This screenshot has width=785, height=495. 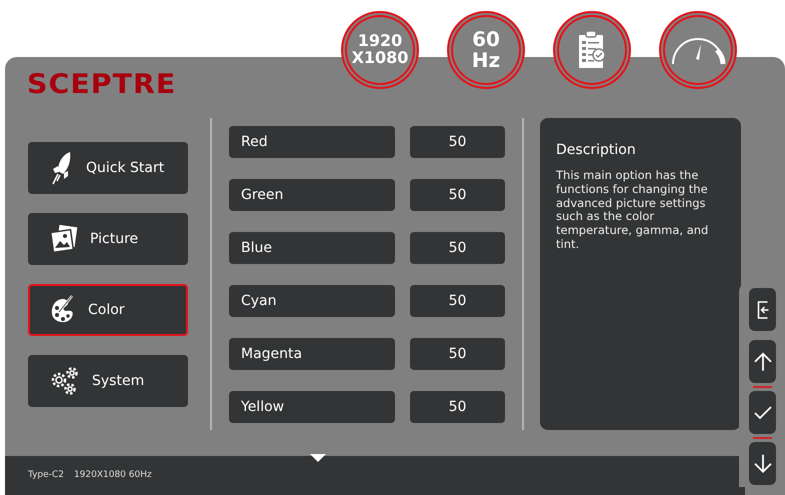 I want to click on exit-icon, so click(x=762, y=309).